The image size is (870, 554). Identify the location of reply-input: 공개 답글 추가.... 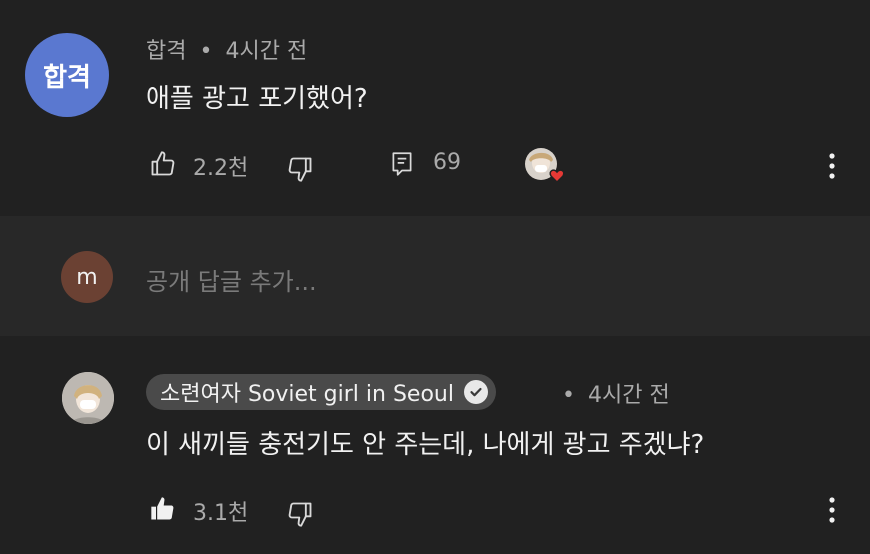
(486, 279).